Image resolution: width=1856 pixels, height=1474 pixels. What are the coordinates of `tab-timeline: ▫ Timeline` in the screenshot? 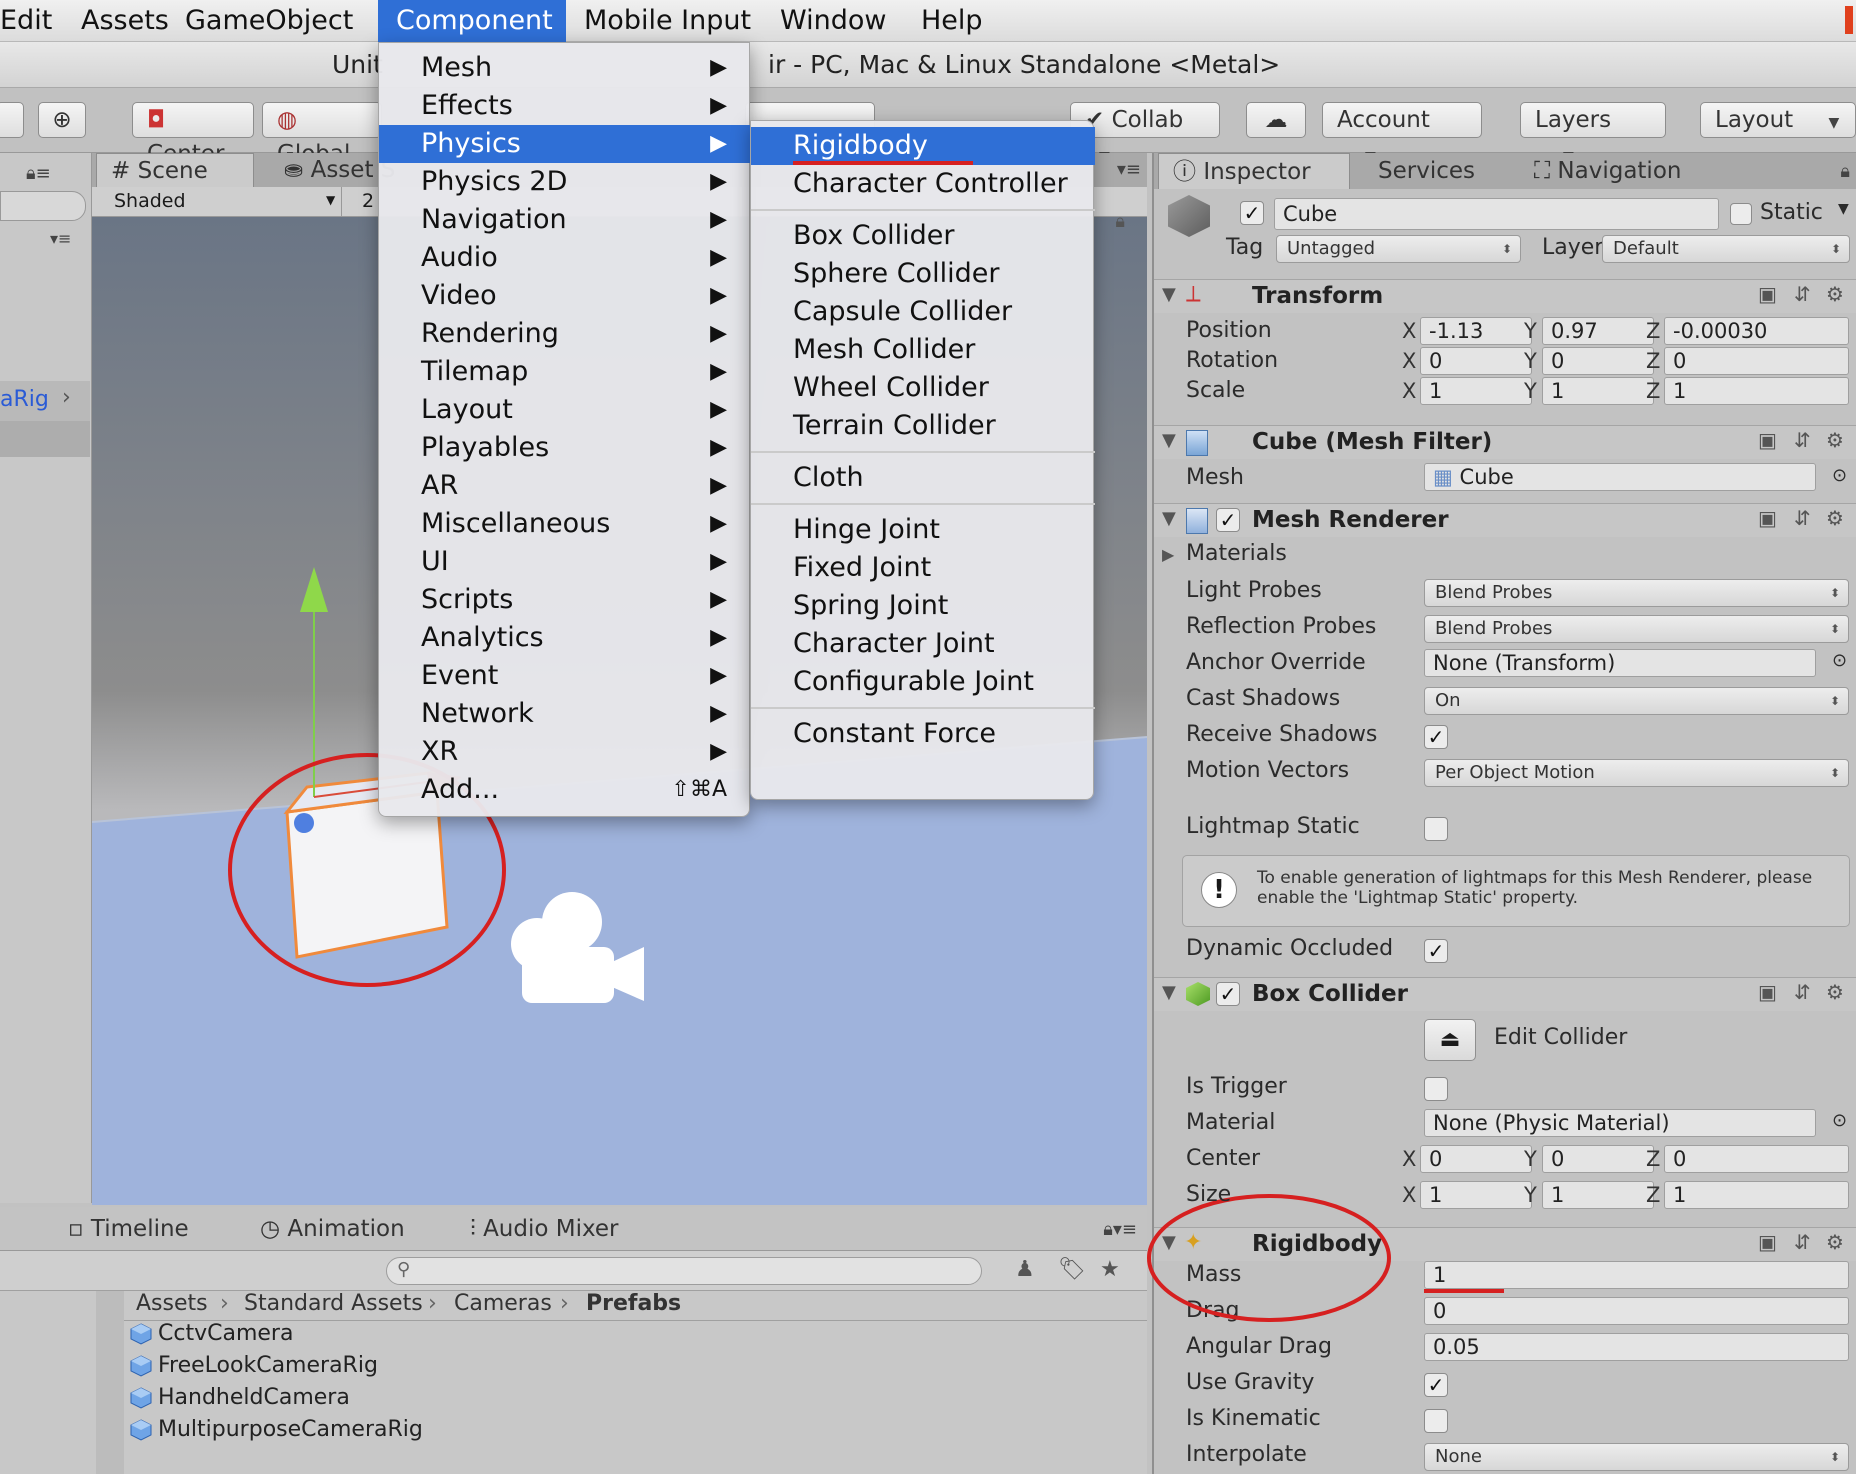 It's located at (128, 1229).